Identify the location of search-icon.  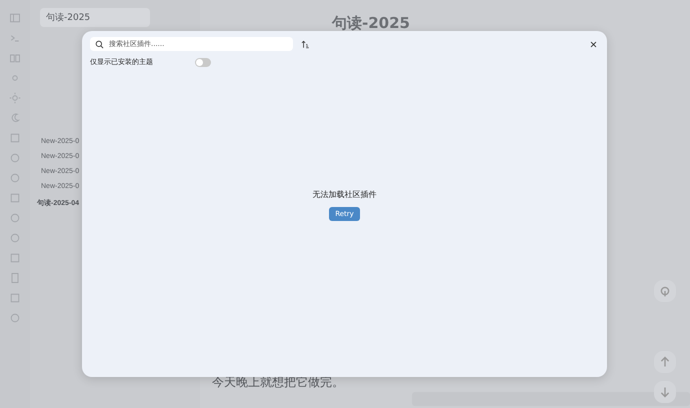
(99, 44).